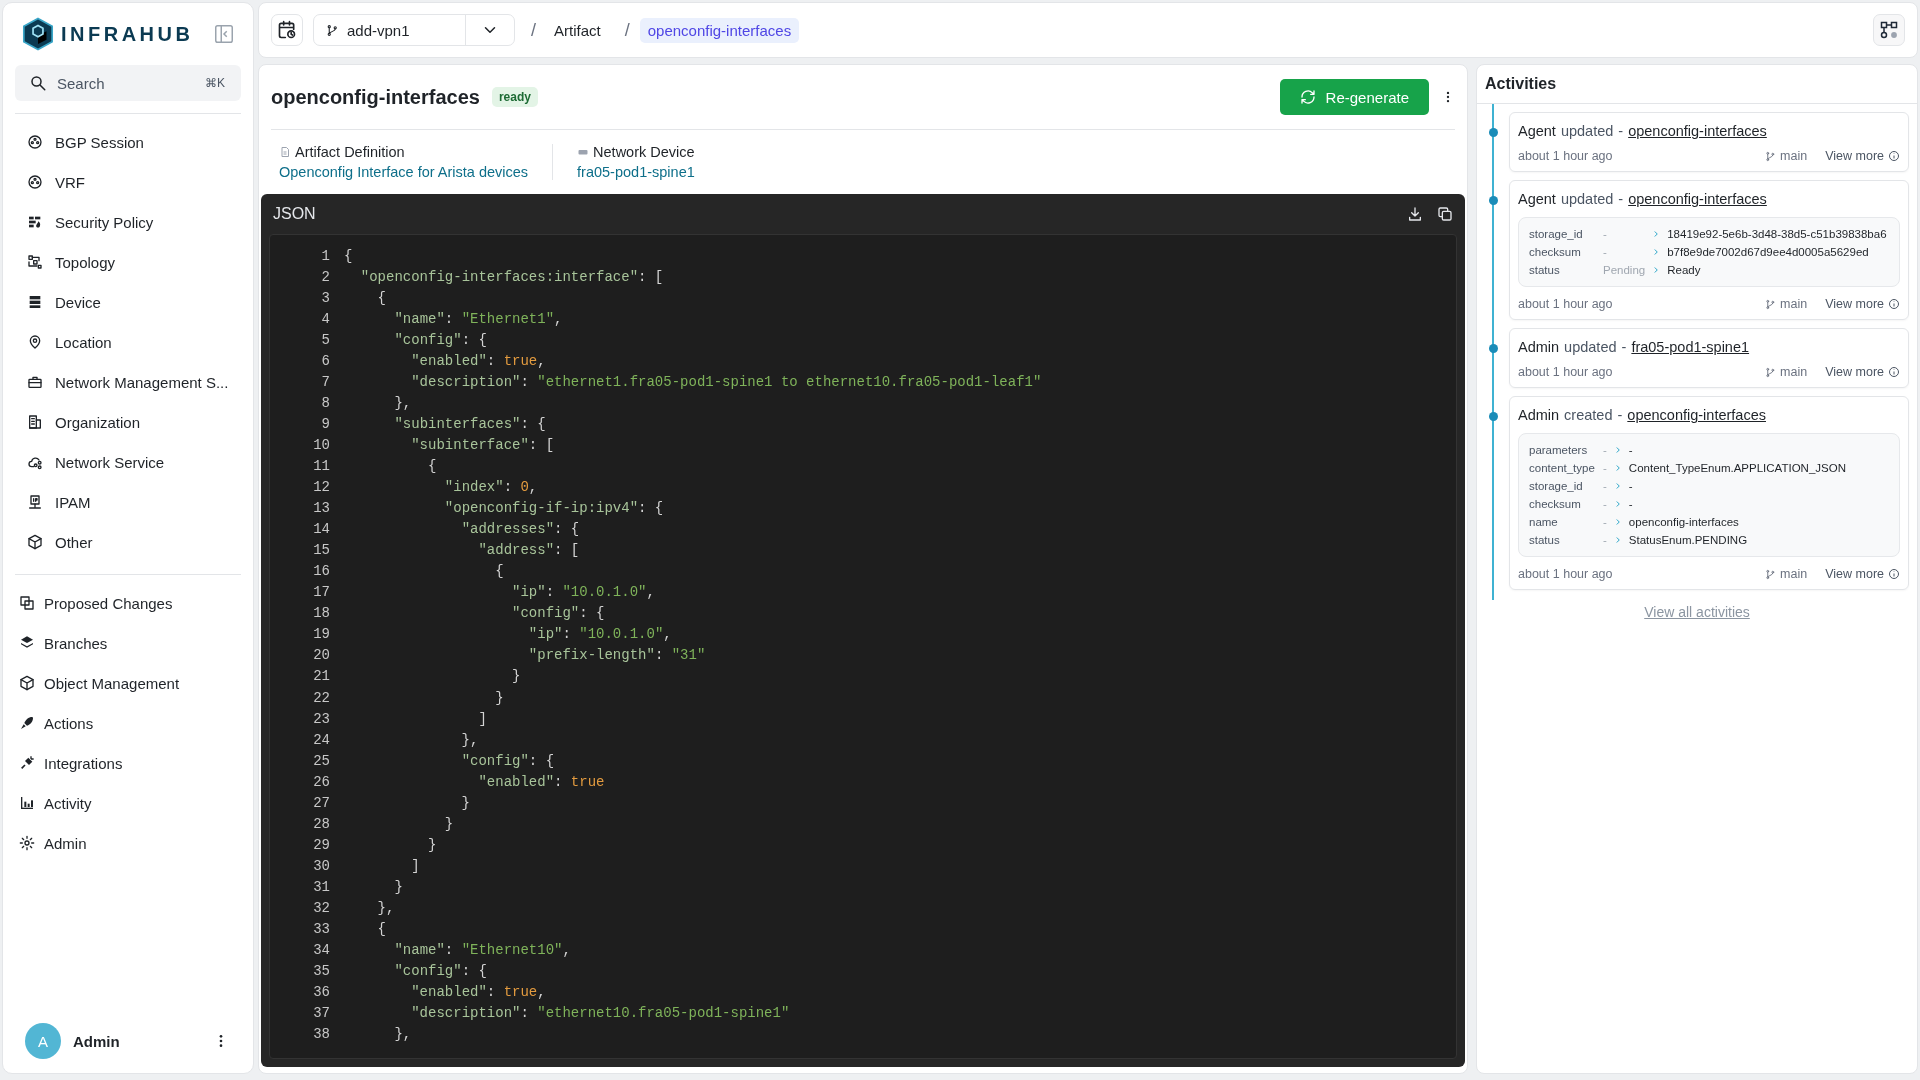 Image resolution: width=1920 pixels, height=1080 pixels. What do you see at coordinates (1697, 84) in the screenshot?
I see `panel-title: Activities` at bounding box center [1697, 84].